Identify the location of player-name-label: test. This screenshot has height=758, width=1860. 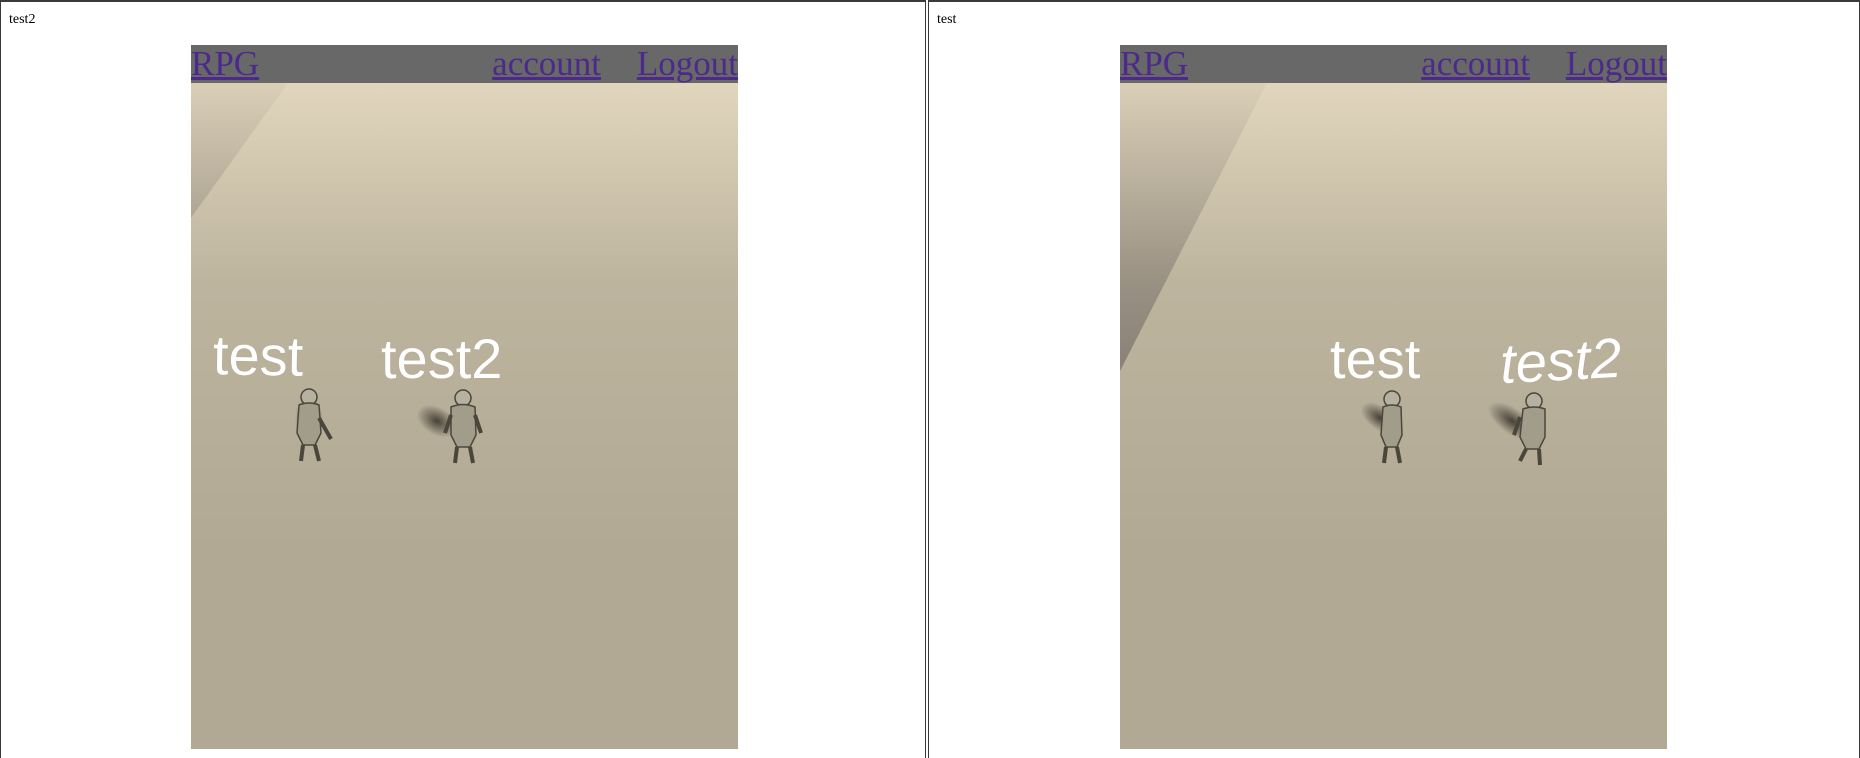
(947, 19).